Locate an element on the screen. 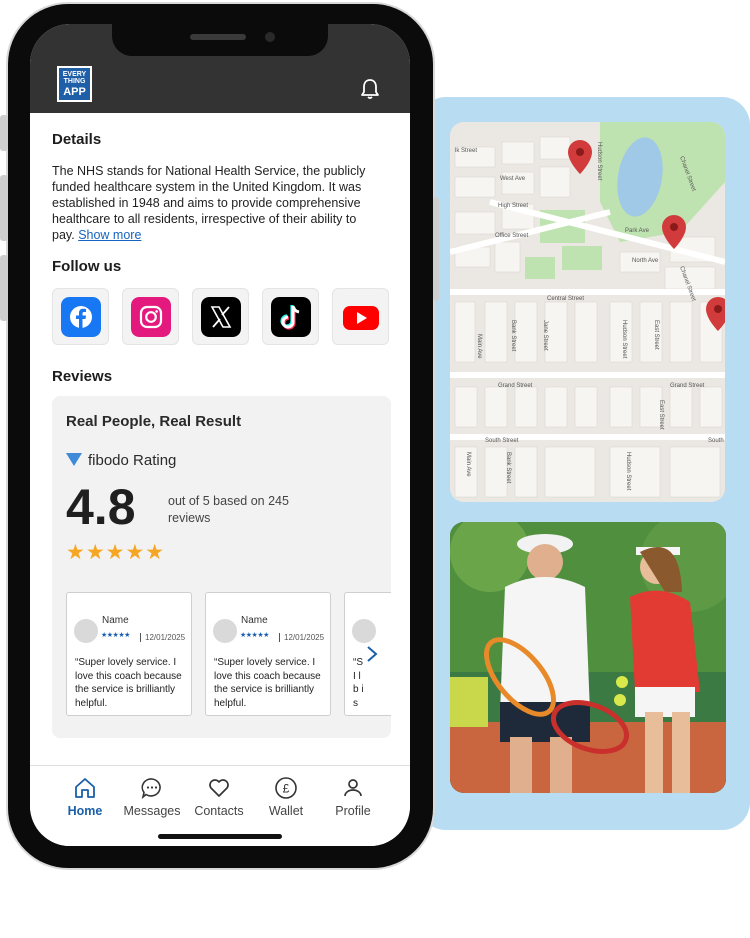 Image resolution: width=750 pixels, height=938 pixels. tennis-photo is located at coordinates (588, 657).